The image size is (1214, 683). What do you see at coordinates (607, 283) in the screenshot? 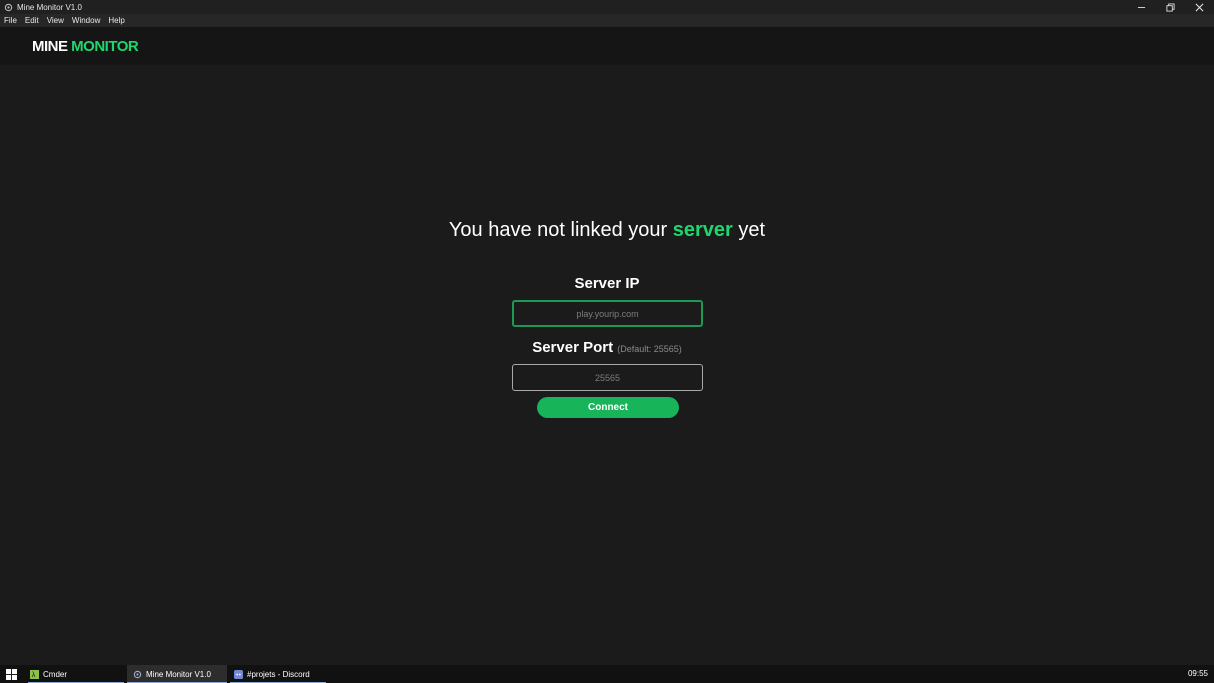
I see `server-ip-label: Server IP` at bounding box center [607, 283].